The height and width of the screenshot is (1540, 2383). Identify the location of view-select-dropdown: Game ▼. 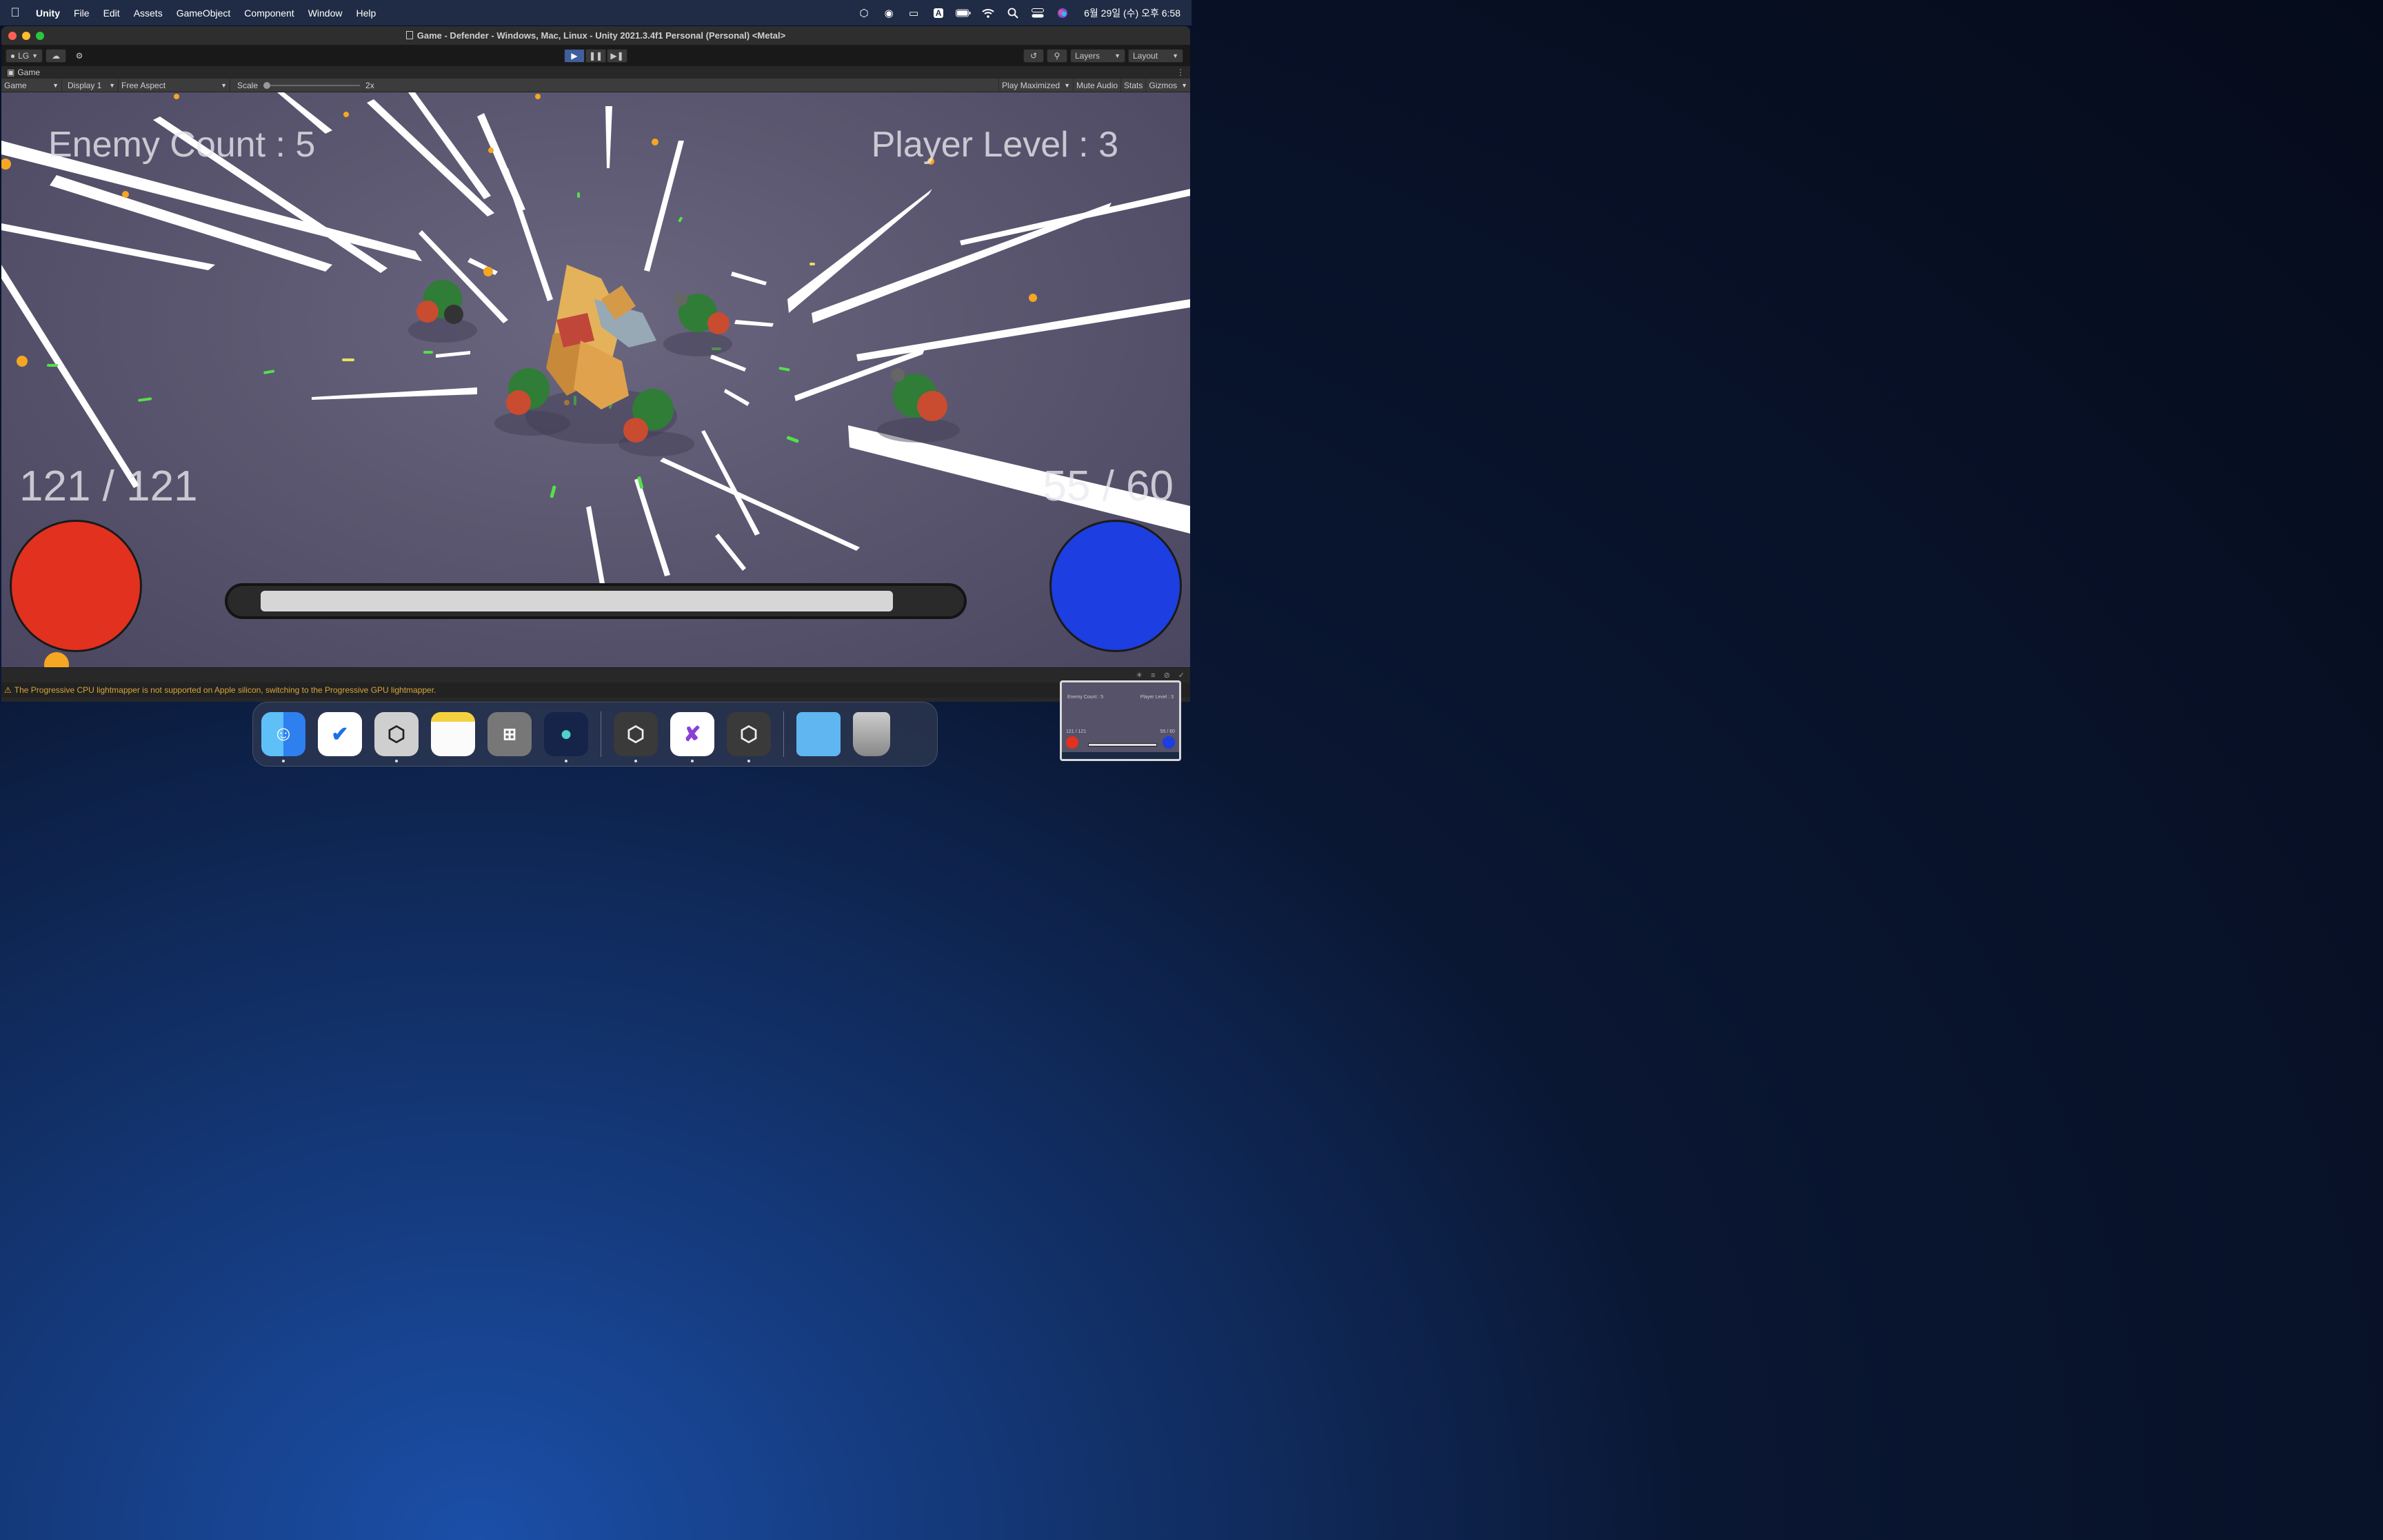
(31, 86).